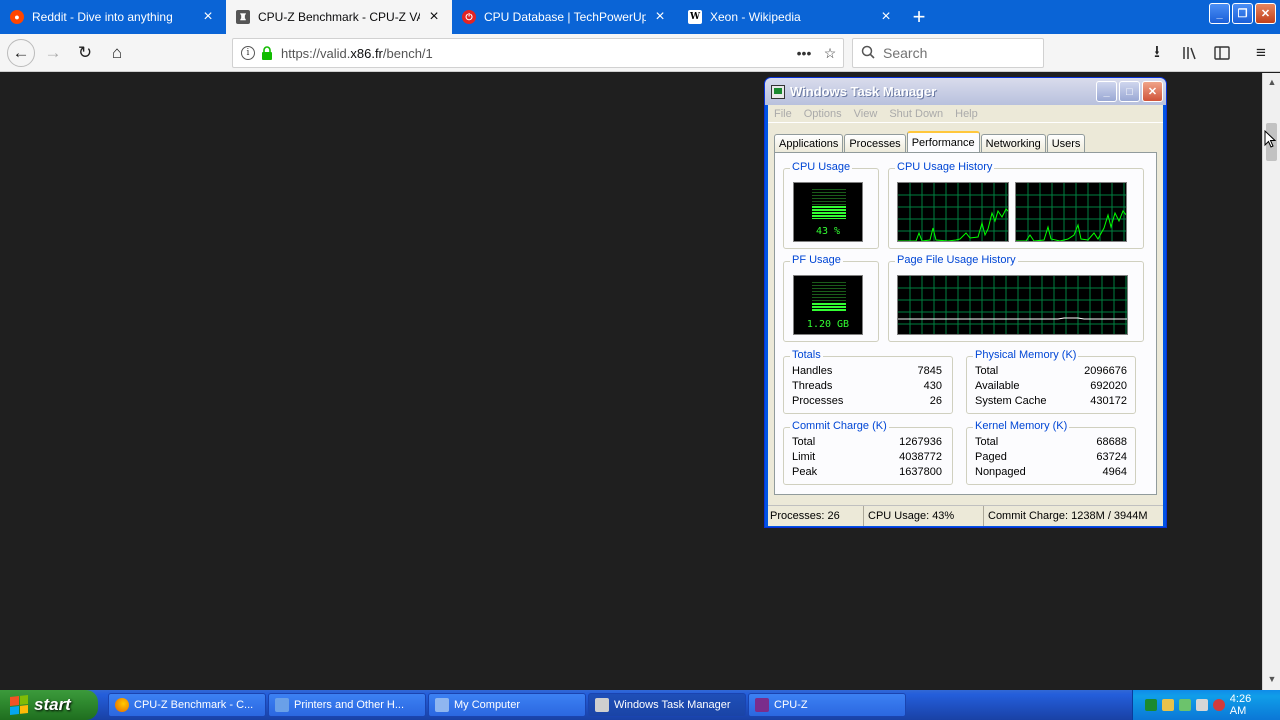 Image resolution: width=1280 pixels, height=720 pixels. Describe the element at coordinates (1250, 705) in the screenshot. I see `clock: 4:26 AM` at that location.